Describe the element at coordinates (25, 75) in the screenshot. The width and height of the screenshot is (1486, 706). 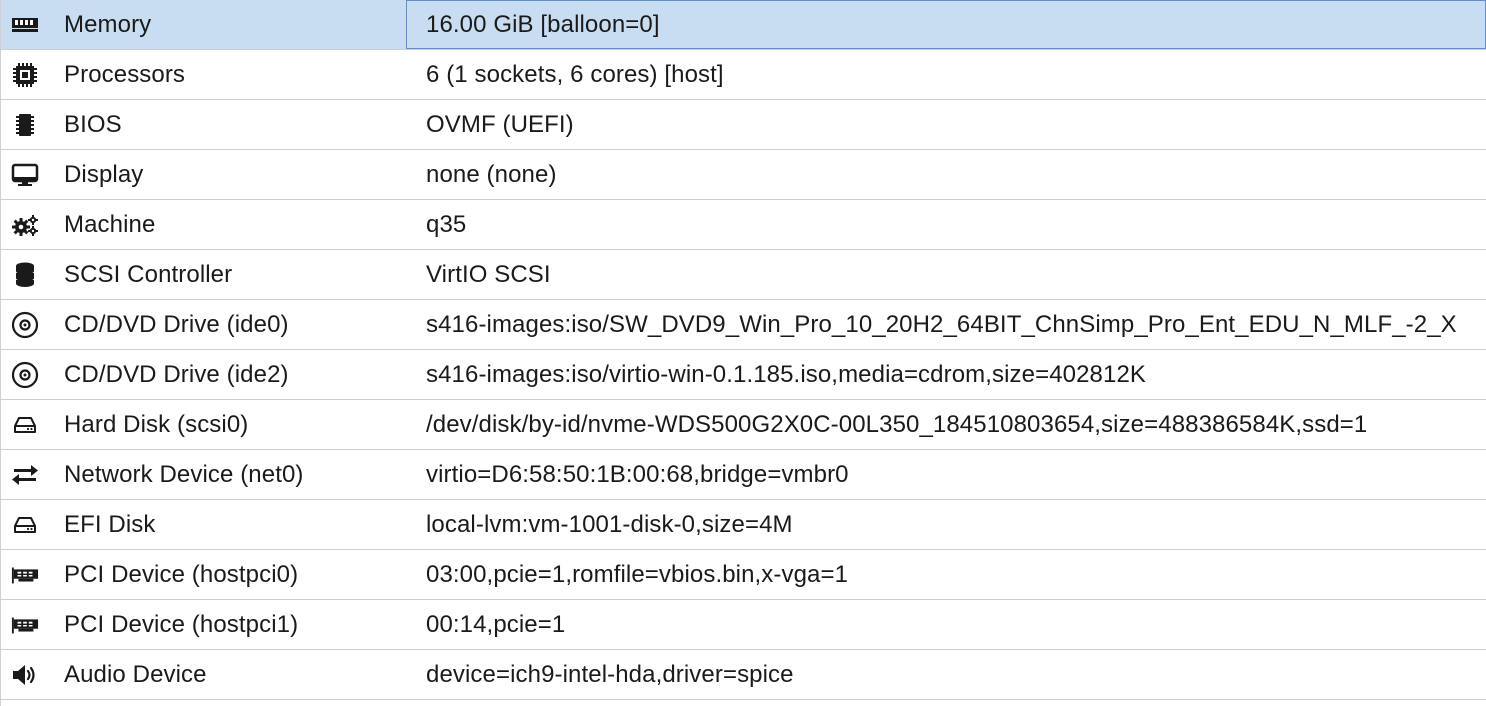
I see `cpu-icon` at that location.